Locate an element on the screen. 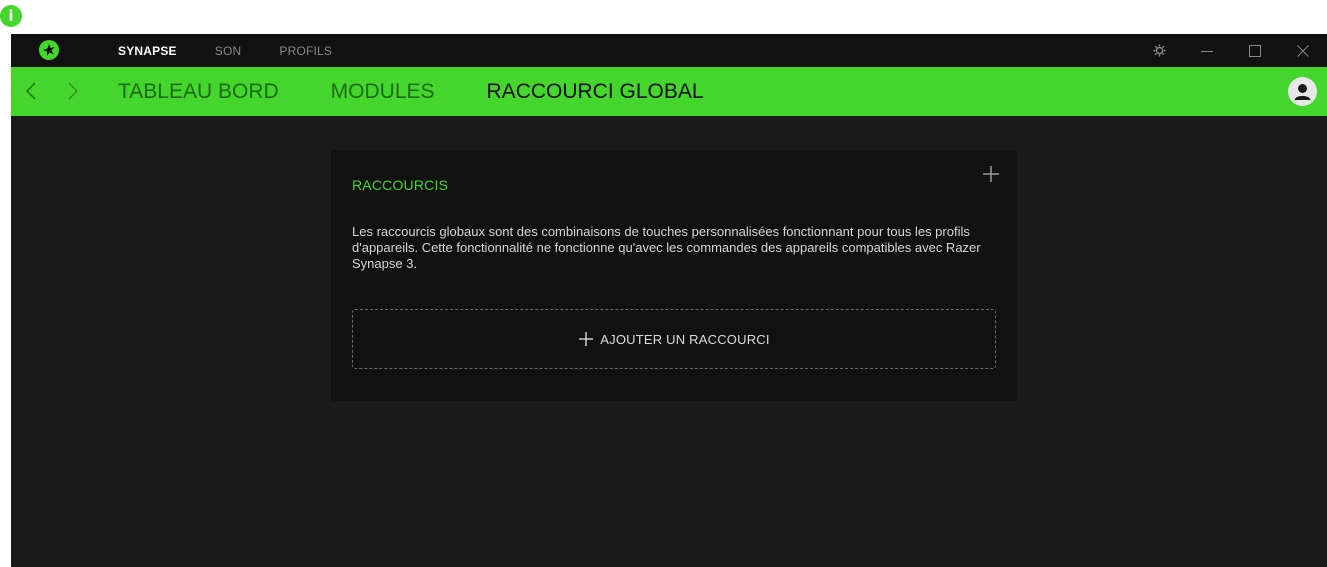 Image resolution: width=1327 pixels, height=567 pixels. settings-icon is located at coordinates (1159, 50).